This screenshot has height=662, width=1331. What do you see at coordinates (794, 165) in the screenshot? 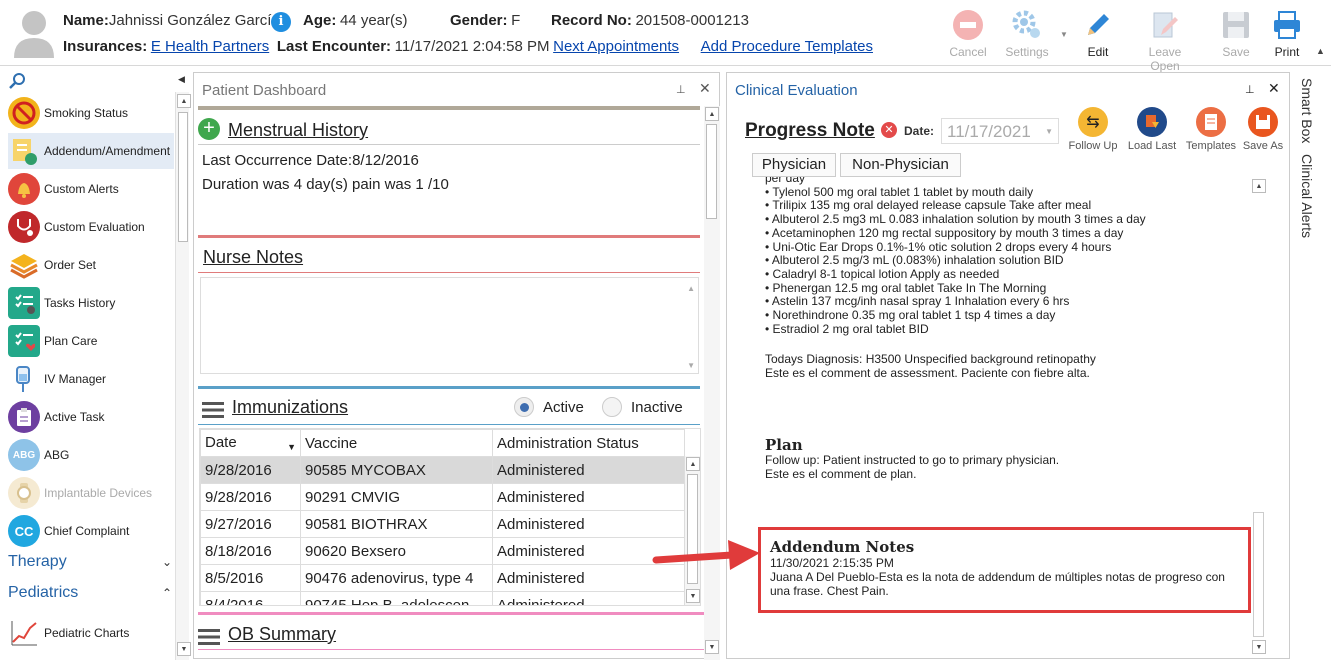
I see `tab-physician: Physician` at bounding box center [794, 165].